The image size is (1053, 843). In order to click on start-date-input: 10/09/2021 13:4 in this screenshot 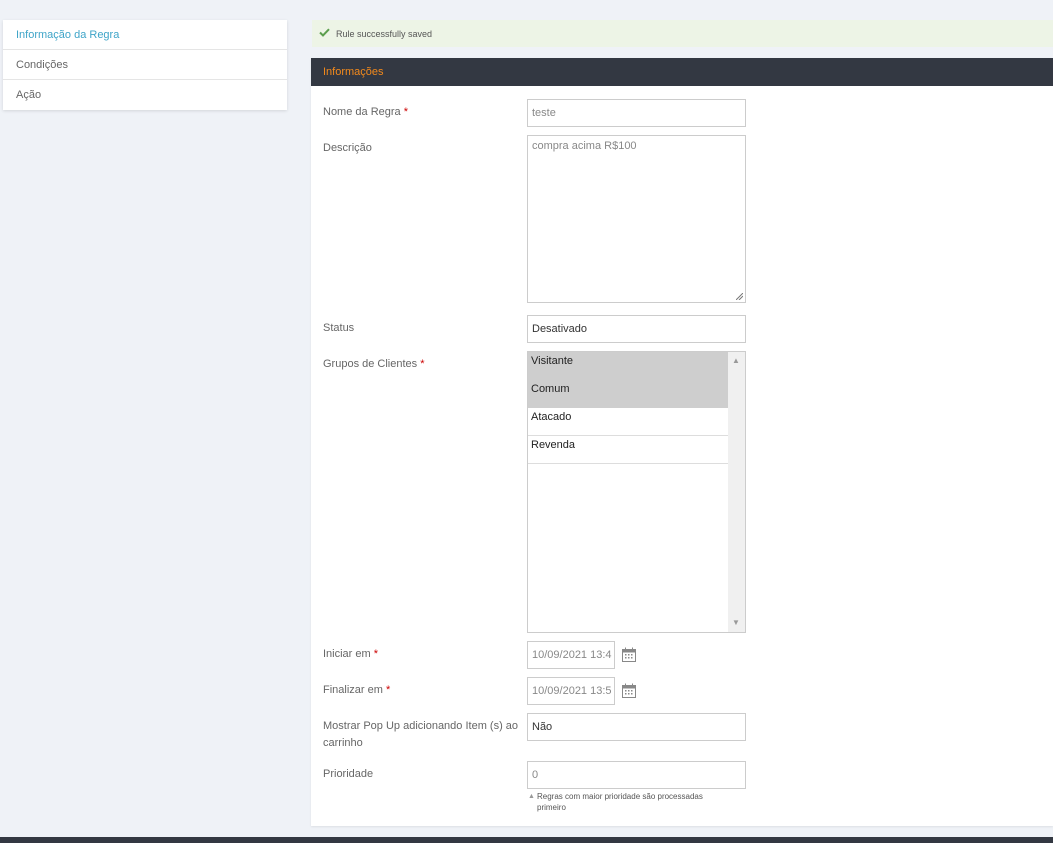, I will do `click(571, 655)`.